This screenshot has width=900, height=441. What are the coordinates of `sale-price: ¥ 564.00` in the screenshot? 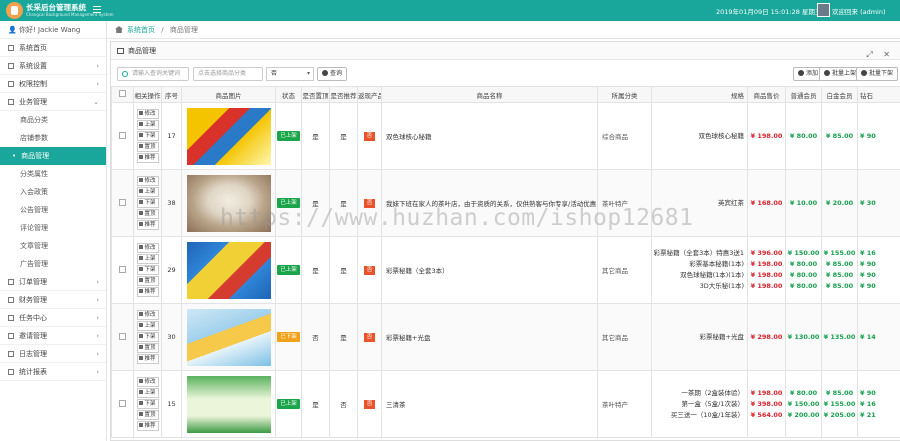 It's located at (766, 414).